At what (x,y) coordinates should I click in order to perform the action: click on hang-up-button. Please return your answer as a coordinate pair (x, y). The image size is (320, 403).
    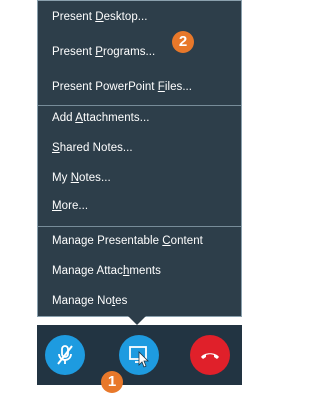
    Looking at the image, I should click on (210, 355).